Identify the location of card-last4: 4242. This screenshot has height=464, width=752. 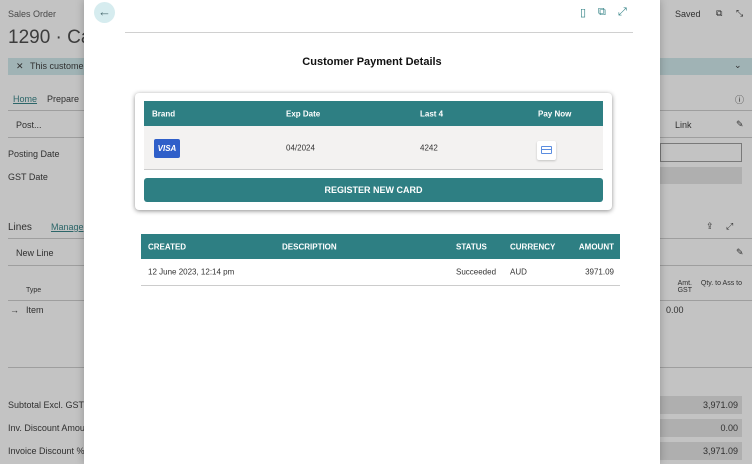
(429, 147).